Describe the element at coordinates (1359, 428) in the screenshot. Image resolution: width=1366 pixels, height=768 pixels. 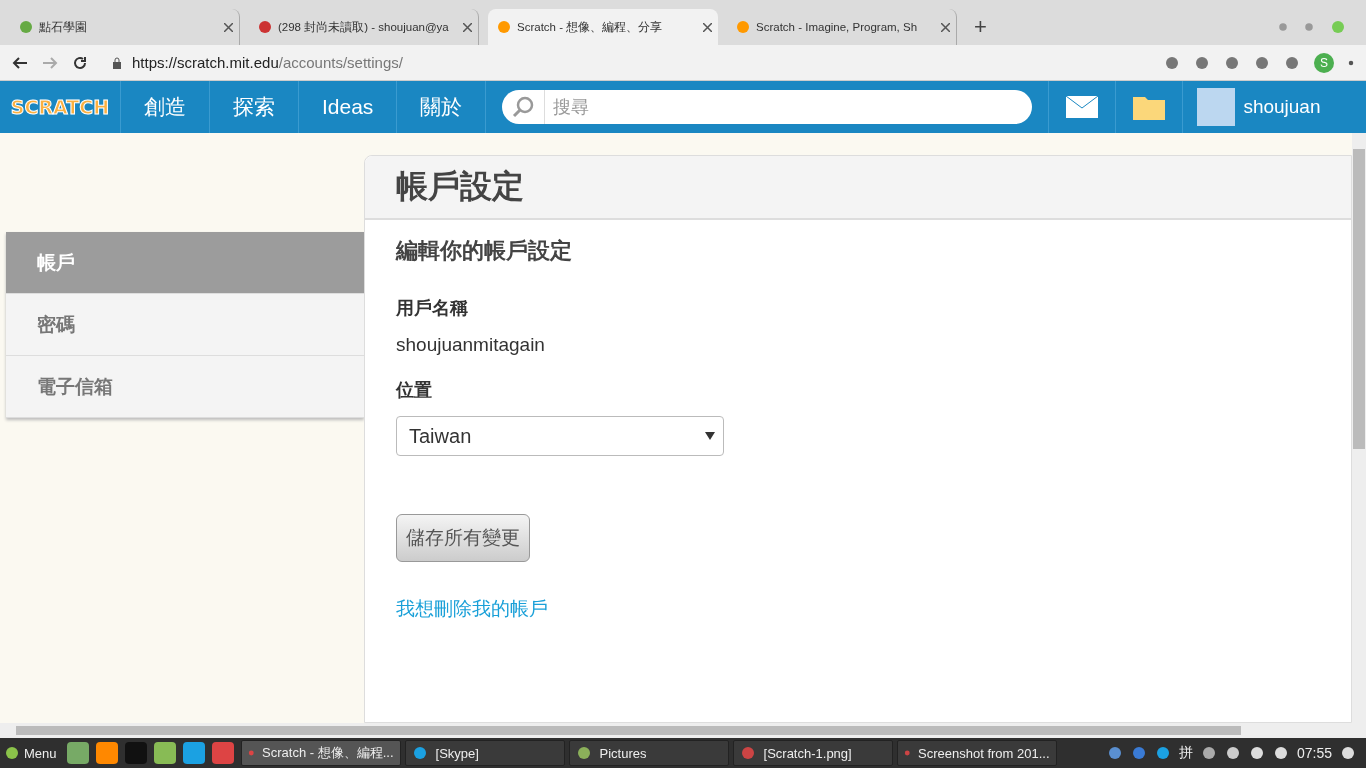
I see `vertical-scrollbar` at that location.